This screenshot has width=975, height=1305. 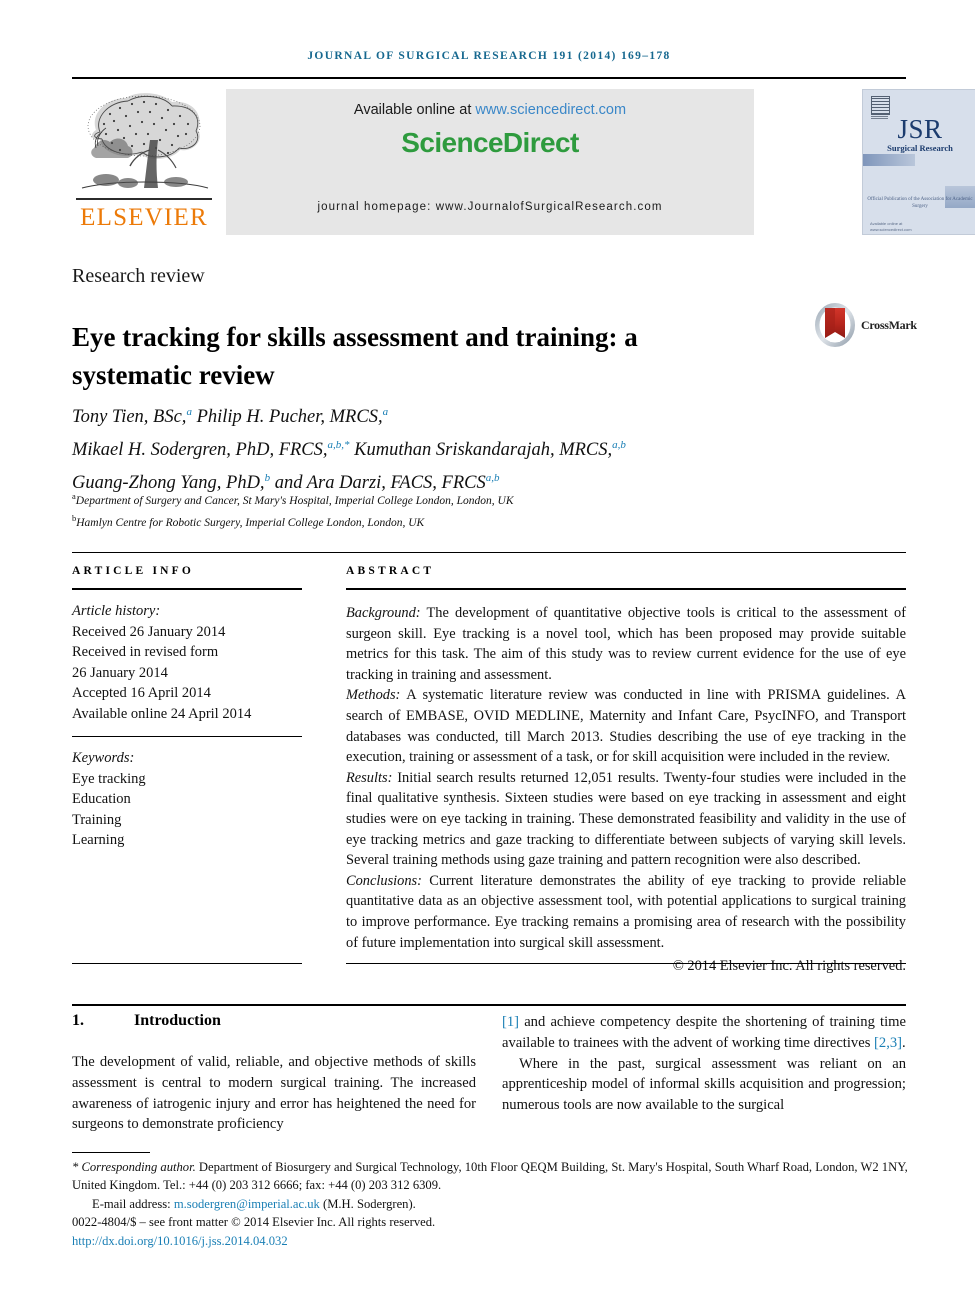 What do you see at coordinates (187, 963) in the screenshot?
I see `info-bottom-rule` at bounding box center [187, 963].